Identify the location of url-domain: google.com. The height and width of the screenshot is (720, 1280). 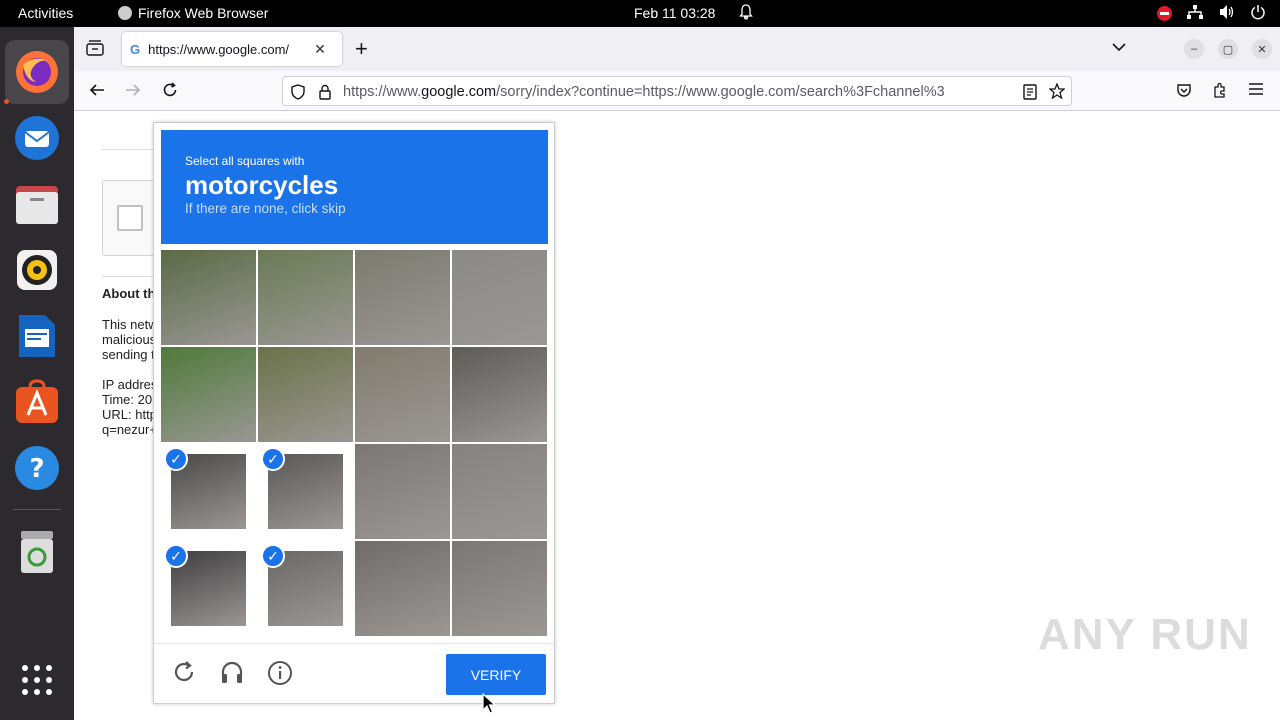
(459, 92).